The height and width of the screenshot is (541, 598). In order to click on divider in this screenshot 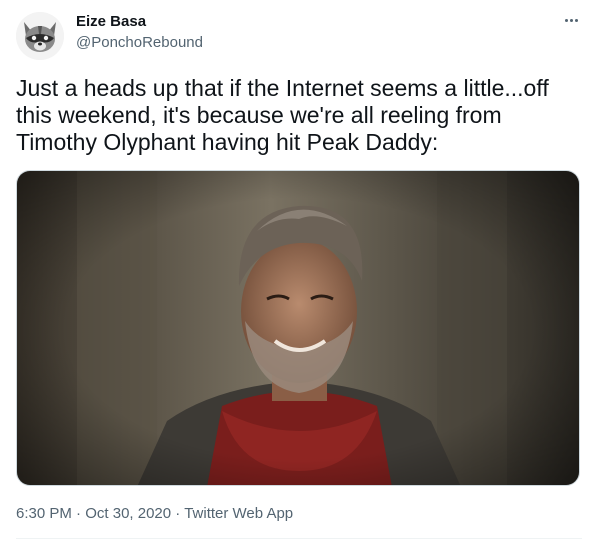, I will do `click(299, 538)`.